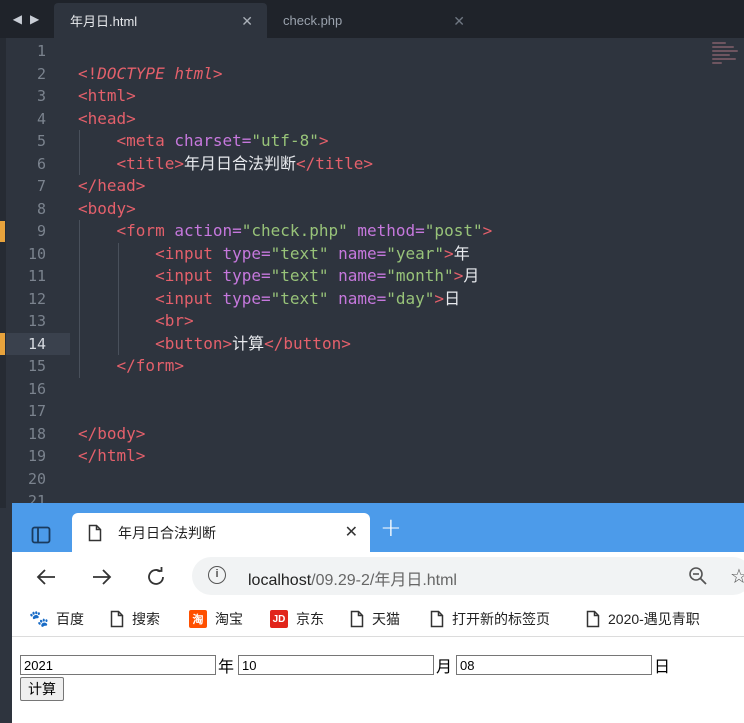  Describe the element at coordinates (107, 95) in the screenshot. I see `code-line: <html>` at that location.